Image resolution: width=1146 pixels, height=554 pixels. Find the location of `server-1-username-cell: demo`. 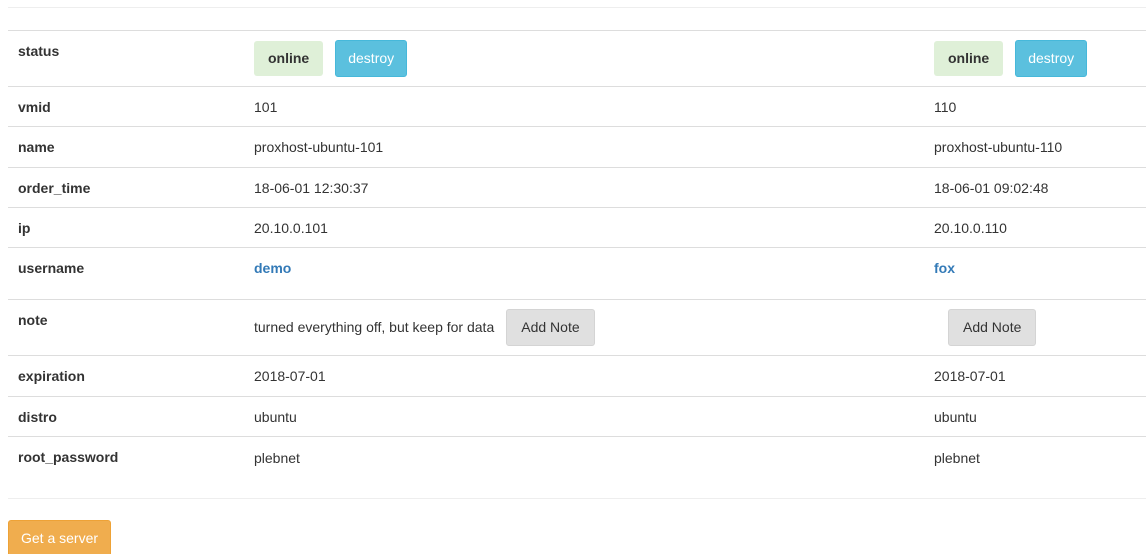

server-1-username-cell: demo is located at coordinates (584, 273).